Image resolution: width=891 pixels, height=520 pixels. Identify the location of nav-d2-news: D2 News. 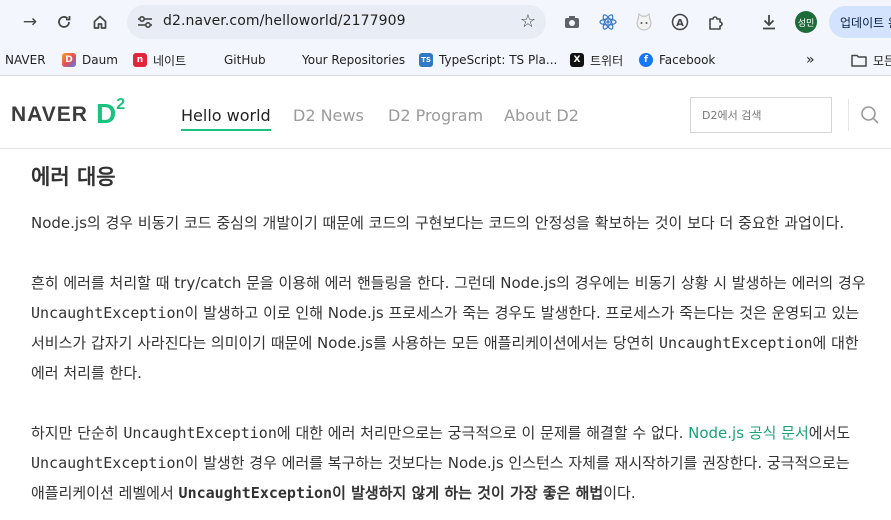
(328, 115).